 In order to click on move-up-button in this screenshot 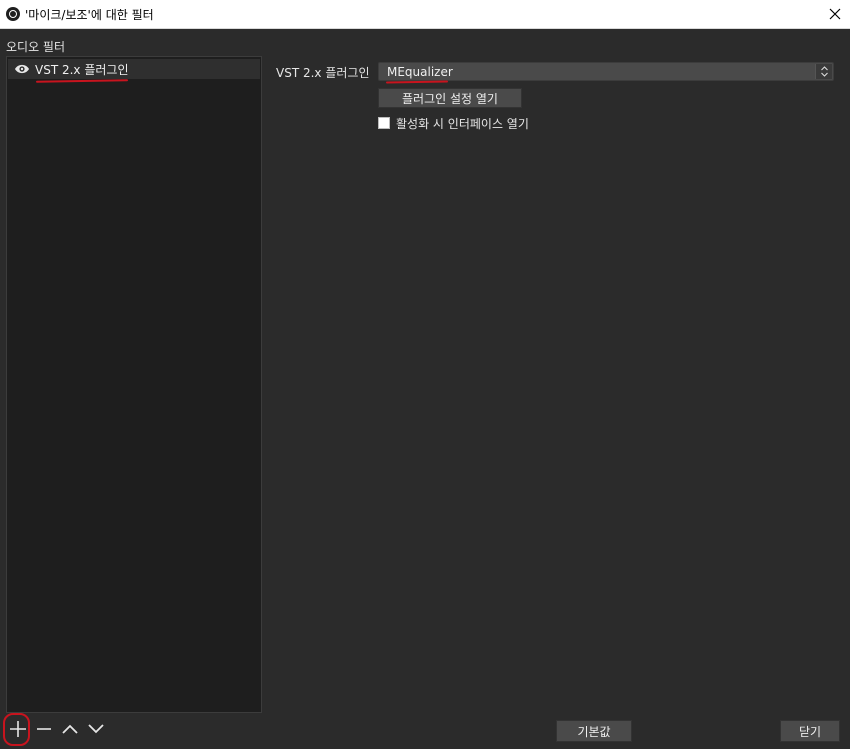, I will do `click(70, 729)`.